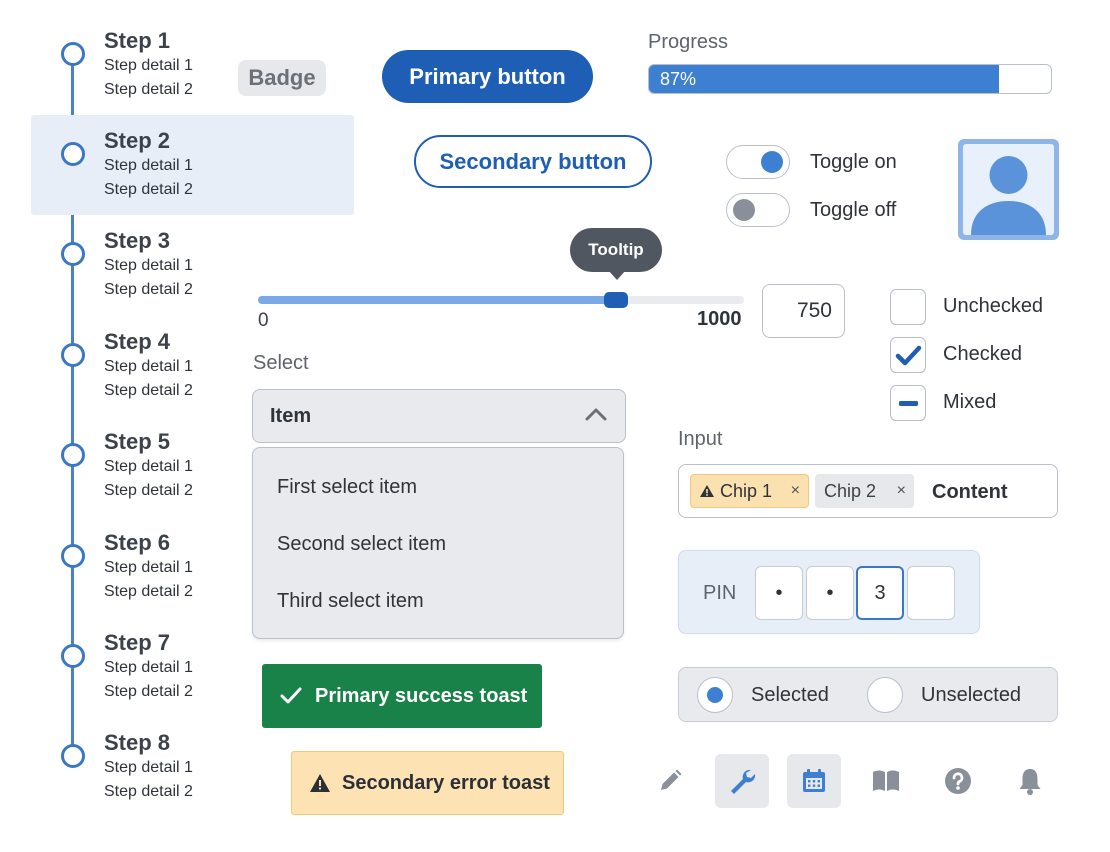  I want to click on step-title: Step 6, so click(137, 542).